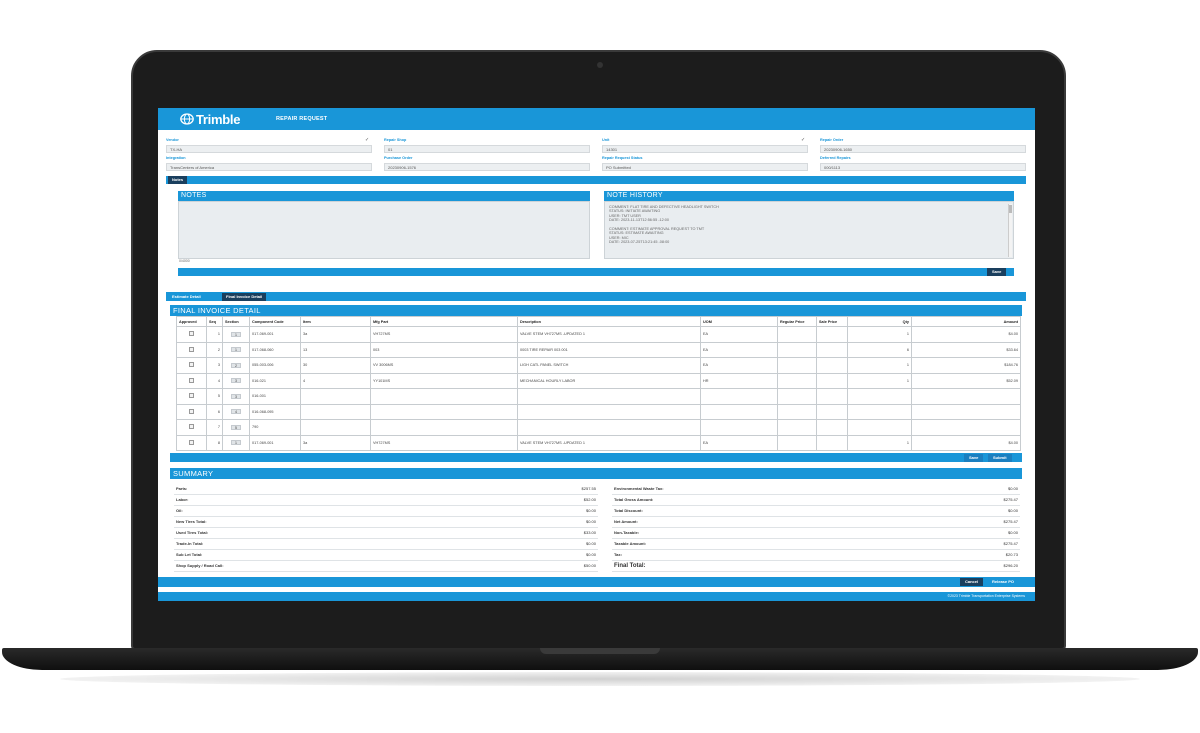  Describe the element at coordinates (191, 321) in the screenshot. I see `column-header: Approved` at that location.